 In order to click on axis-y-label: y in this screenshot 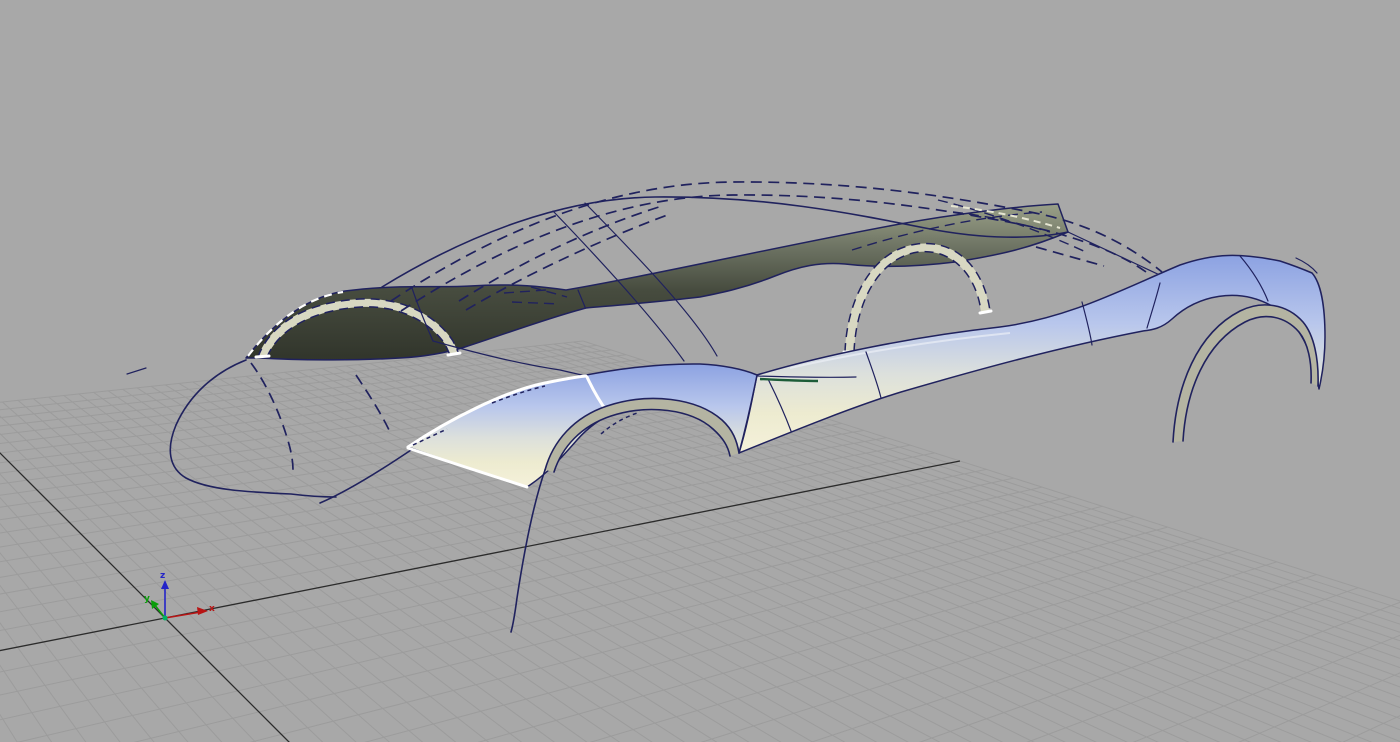, I will do `click(147, 599)`.